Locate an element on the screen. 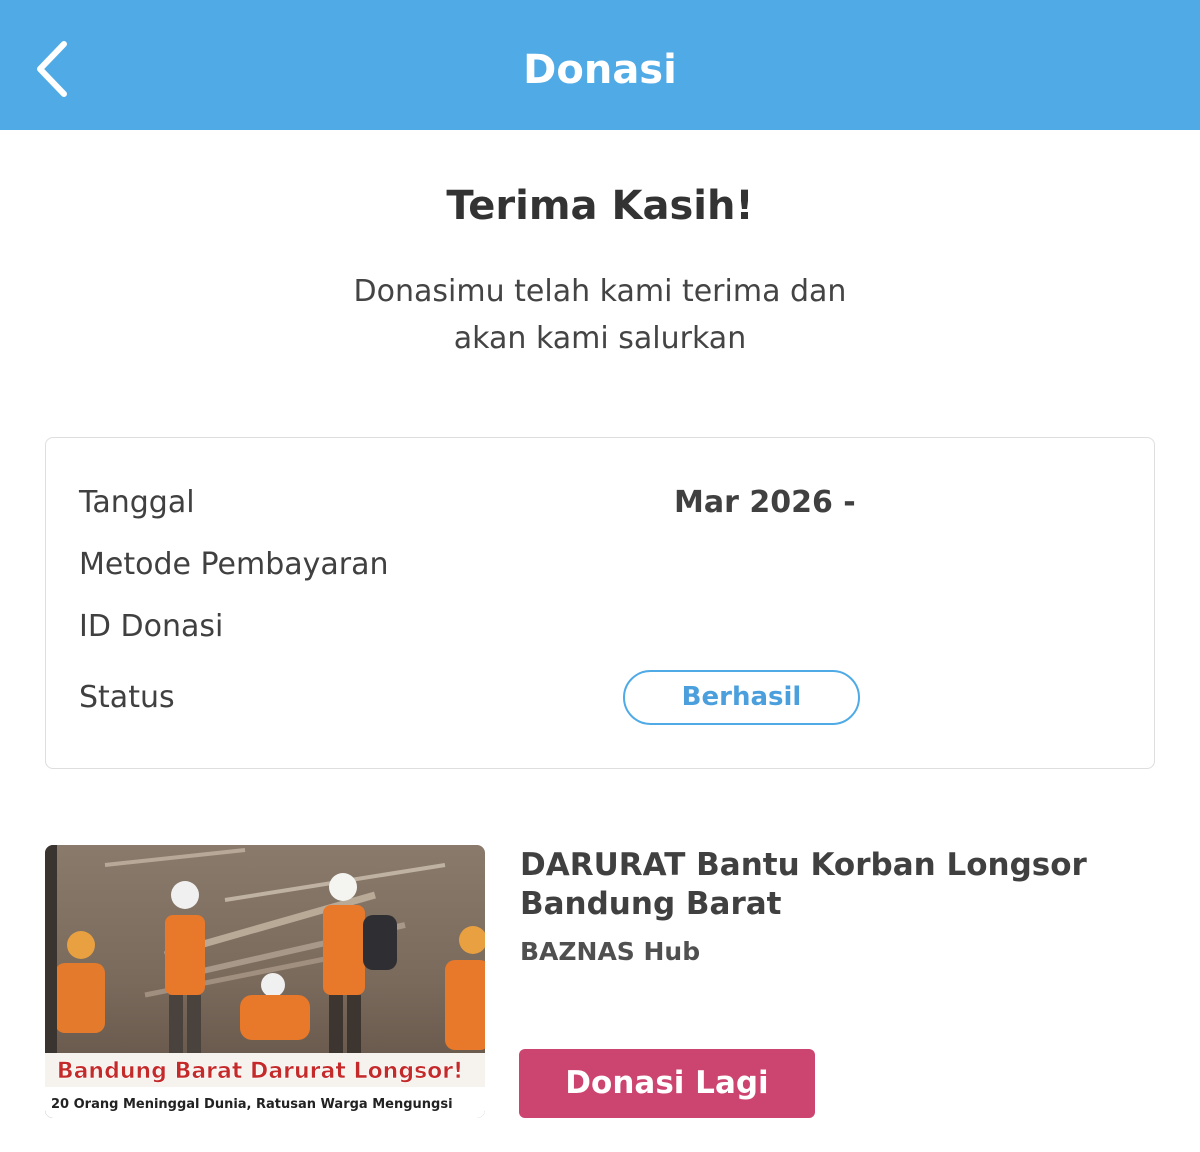  status-badge: Berhasil is located at coordinates (741, 697).